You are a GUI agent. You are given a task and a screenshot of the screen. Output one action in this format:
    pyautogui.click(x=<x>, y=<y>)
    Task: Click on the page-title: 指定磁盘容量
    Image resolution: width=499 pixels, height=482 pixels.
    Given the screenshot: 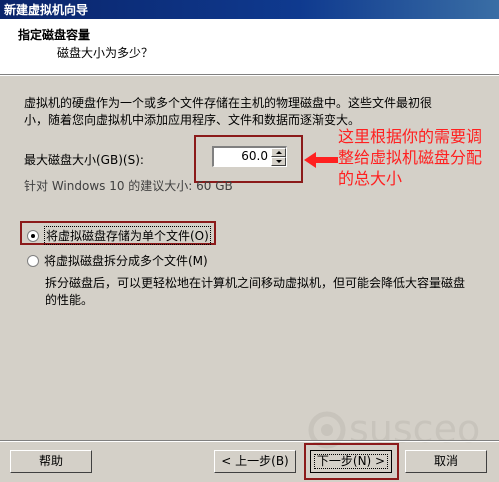 What is the action you would take?
    pyautogui.click(x=54, y=35)
    